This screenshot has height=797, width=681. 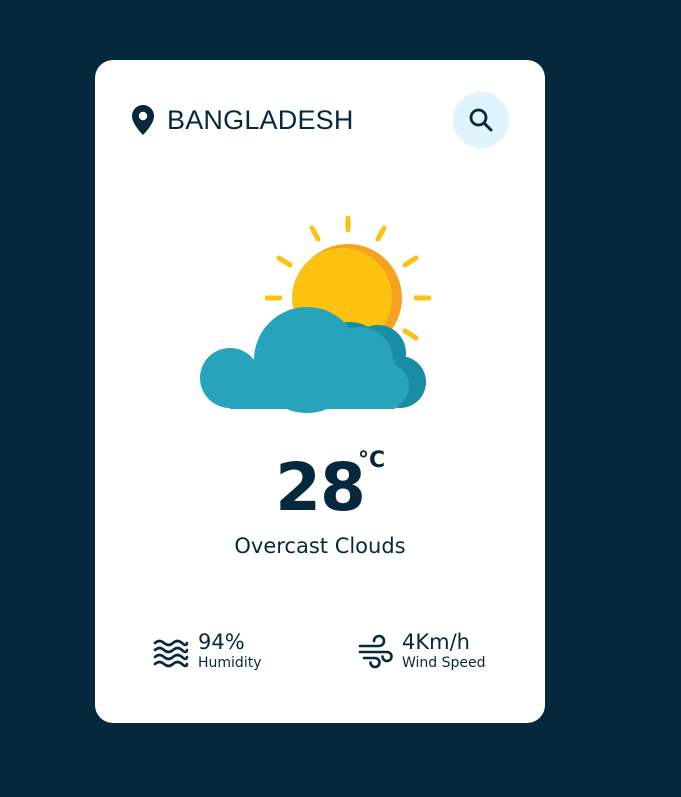 I want to click on humidity-detail: 94% Humidity, so click(x=207, y=650).